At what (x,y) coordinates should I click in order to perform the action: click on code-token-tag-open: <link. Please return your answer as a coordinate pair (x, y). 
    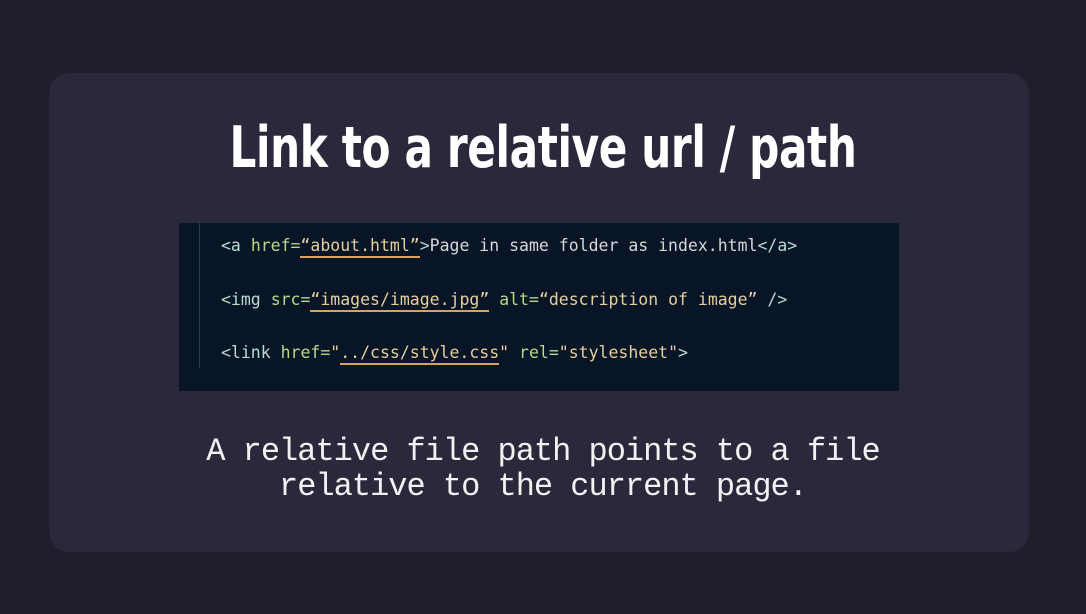
    Looking at the image, I should click on (246, 352).